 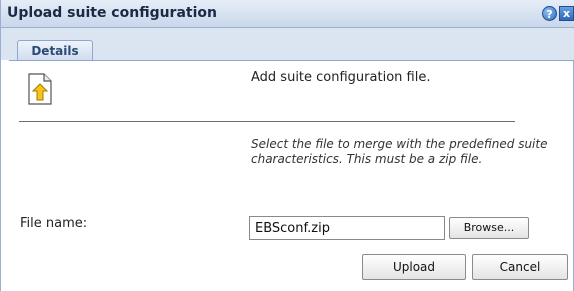 What do you see at coordinates (40, 89) in the screenshot?
I see `upload-file-icon` at bounding box center [40, 89].